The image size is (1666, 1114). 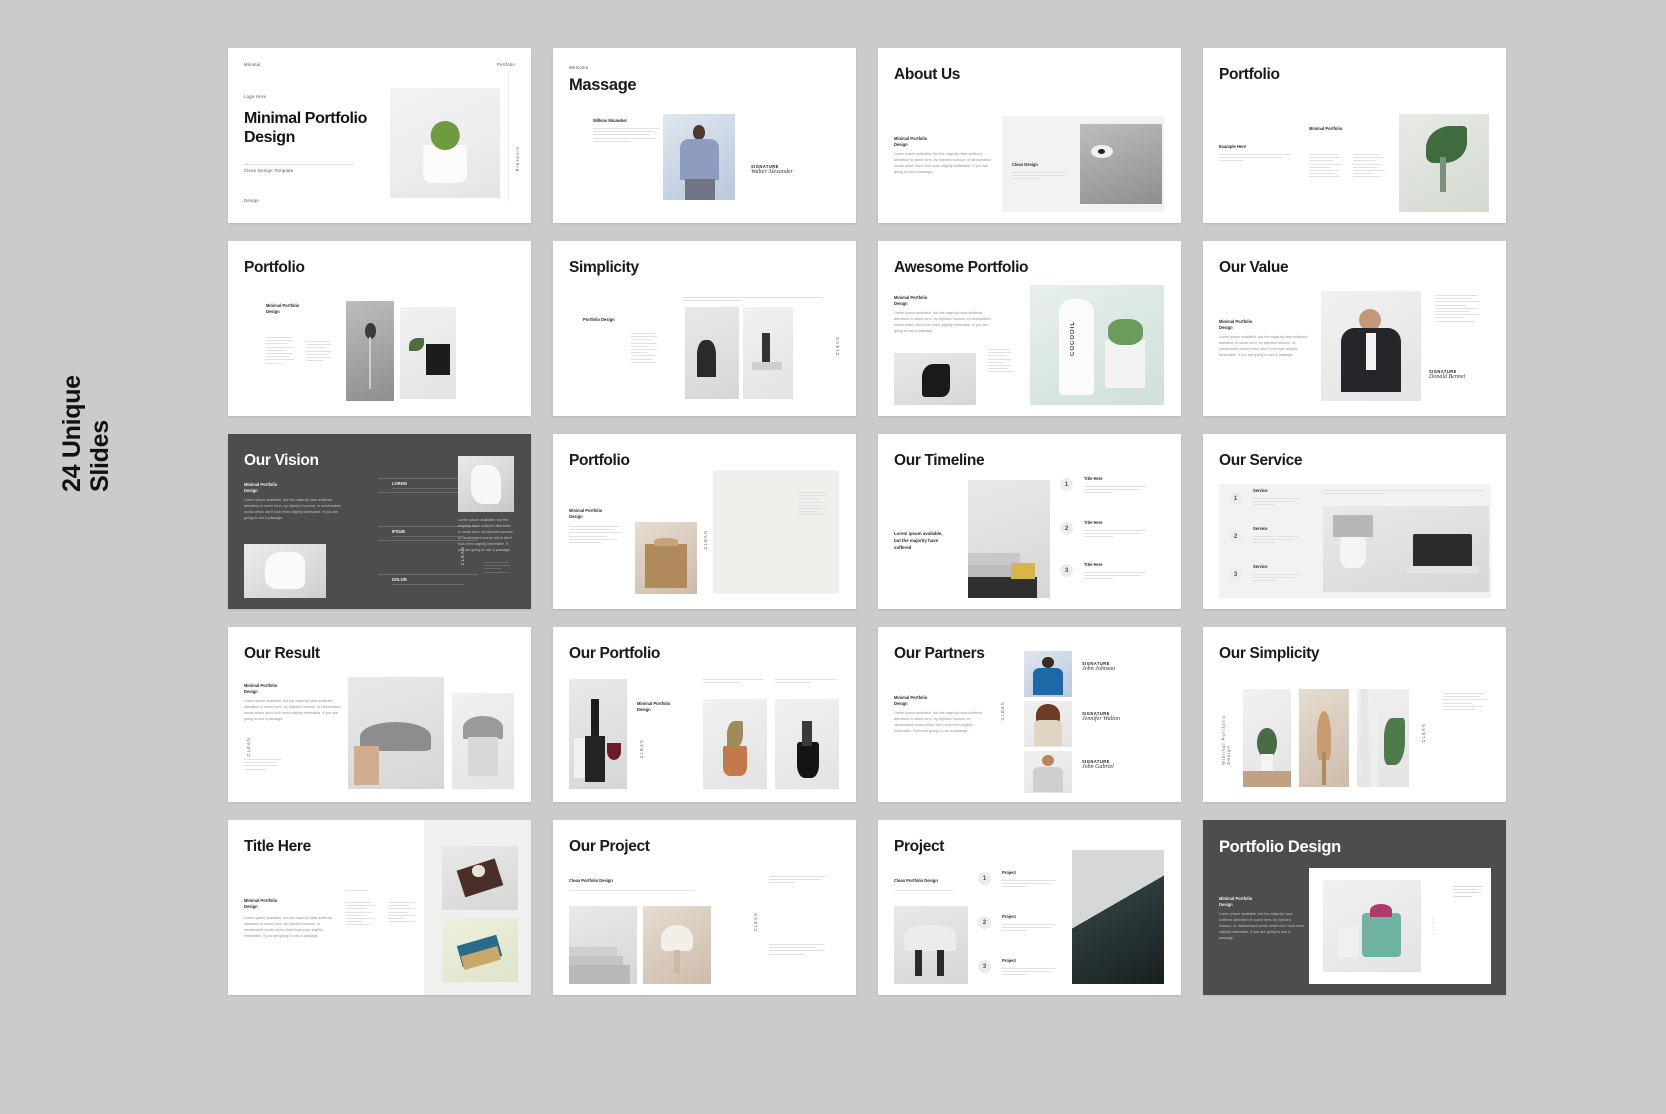 I want to click on slide-18-image-b, so click(x=677, y=945).